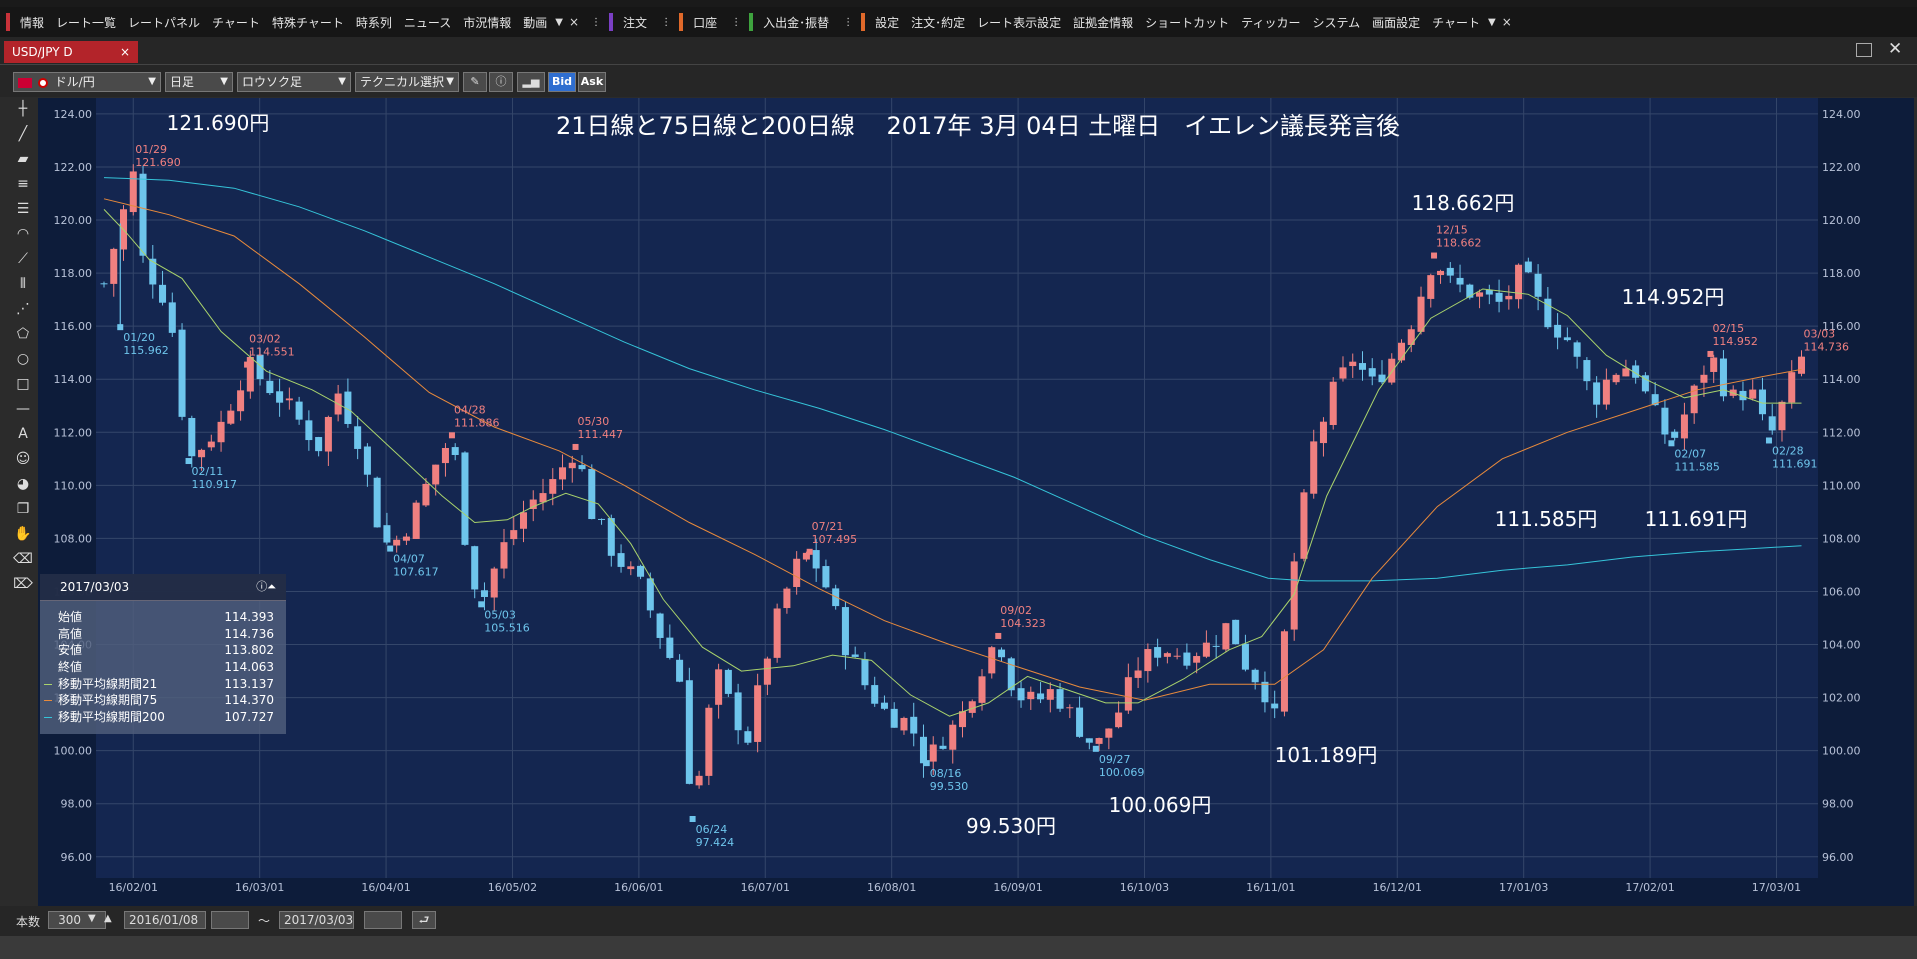 The width and height of the screenshot is (1917, 959). I want to click on menu-margin-info: 証拠金情報, so click(1103, 22).